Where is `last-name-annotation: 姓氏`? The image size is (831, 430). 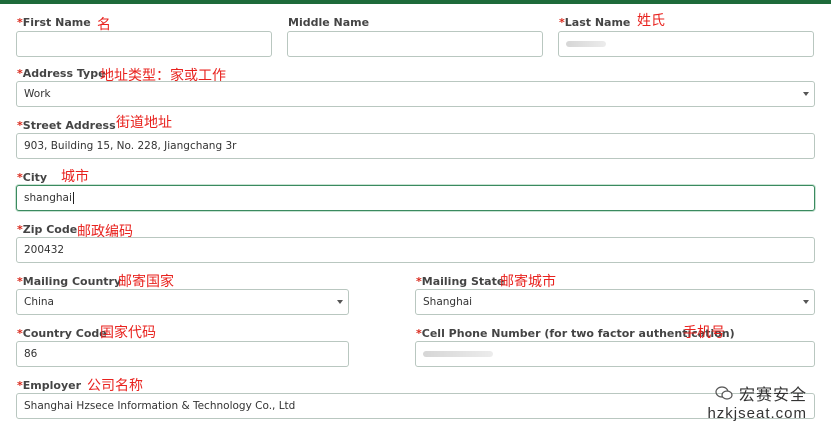 last-name-annotation: 姓氏 is located at coordinates (651, 21).